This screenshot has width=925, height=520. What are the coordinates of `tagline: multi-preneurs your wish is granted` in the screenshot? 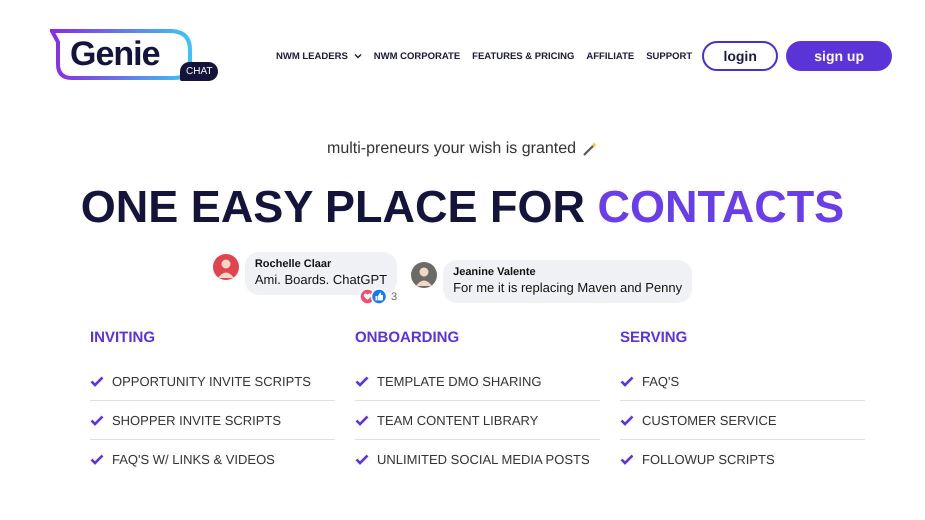 It's located at (451, 149).